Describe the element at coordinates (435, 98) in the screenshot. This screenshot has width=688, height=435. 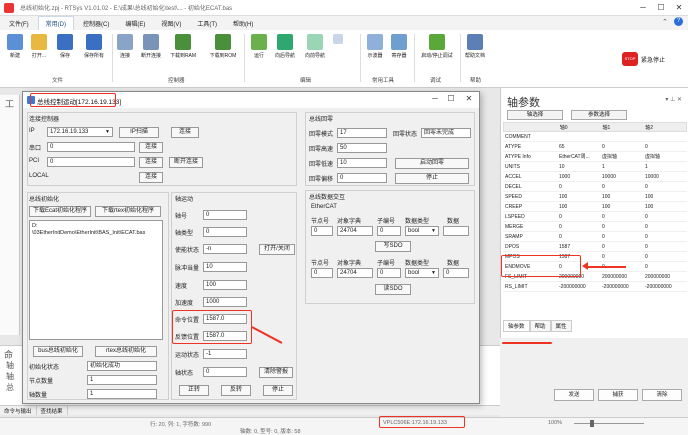
I see `dialog-minimize-icon: ─` at that location.